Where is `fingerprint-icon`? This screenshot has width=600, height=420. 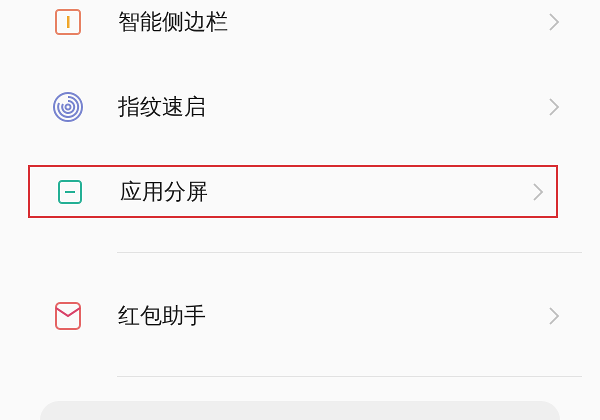
fingerprint-icon is located at coordinates (68, 106).